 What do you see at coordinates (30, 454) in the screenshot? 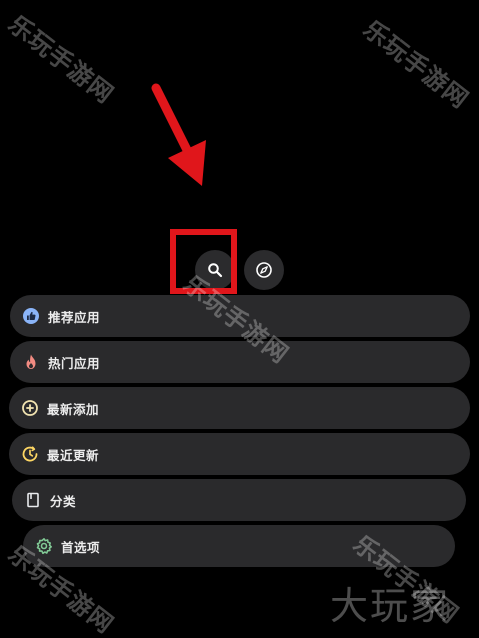
I see `update-clock-icon` at bounding box center [30, 454].